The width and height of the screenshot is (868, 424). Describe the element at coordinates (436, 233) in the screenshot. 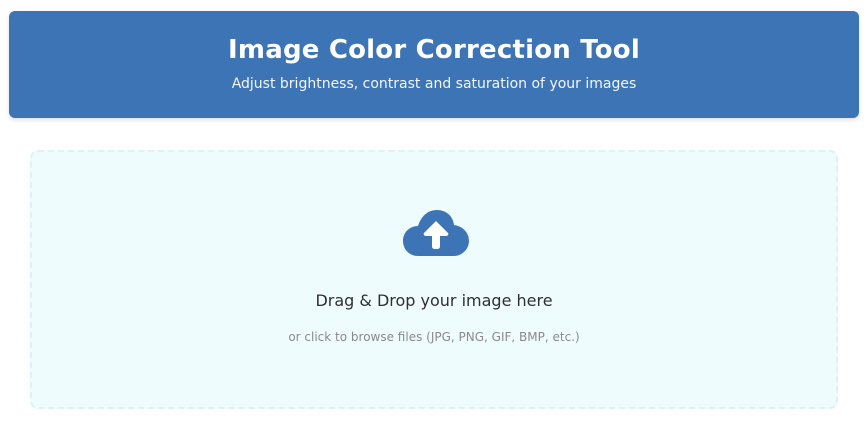

I see `cloud-upload-icon` at that location.